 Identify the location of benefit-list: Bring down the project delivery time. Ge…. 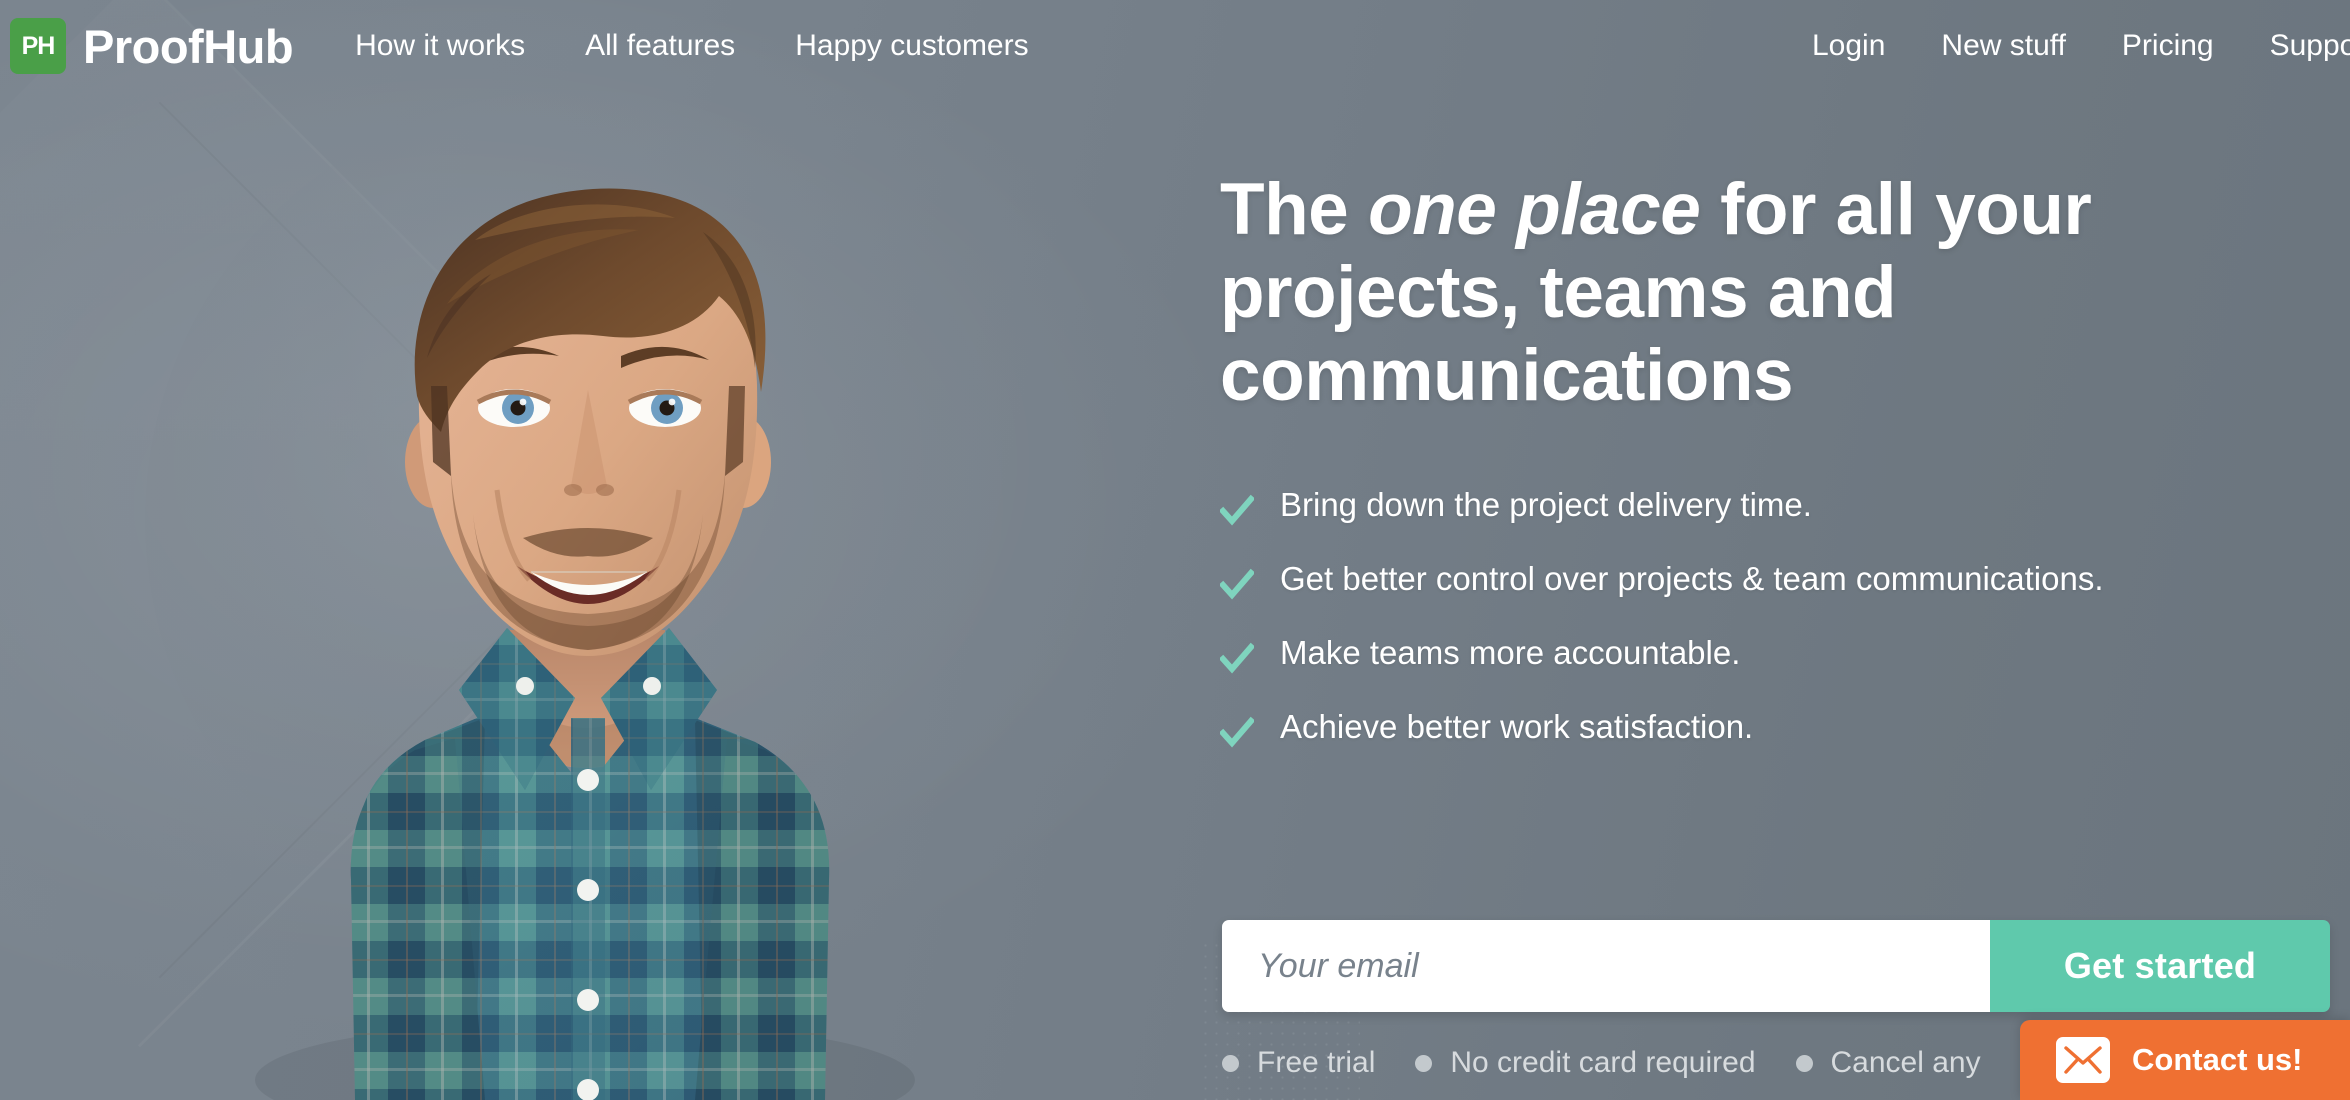
(1770, 617).